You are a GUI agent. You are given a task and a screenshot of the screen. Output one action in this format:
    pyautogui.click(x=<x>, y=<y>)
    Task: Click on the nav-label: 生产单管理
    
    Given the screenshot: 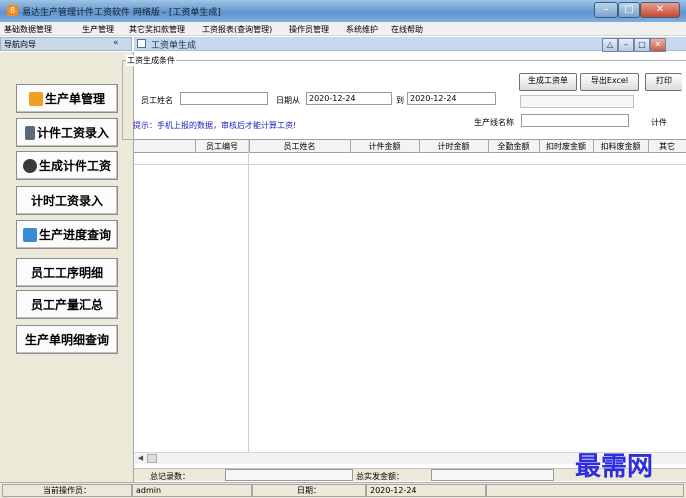 What is the action you would take?
    pyautogui.click(x=74, y=99)
    